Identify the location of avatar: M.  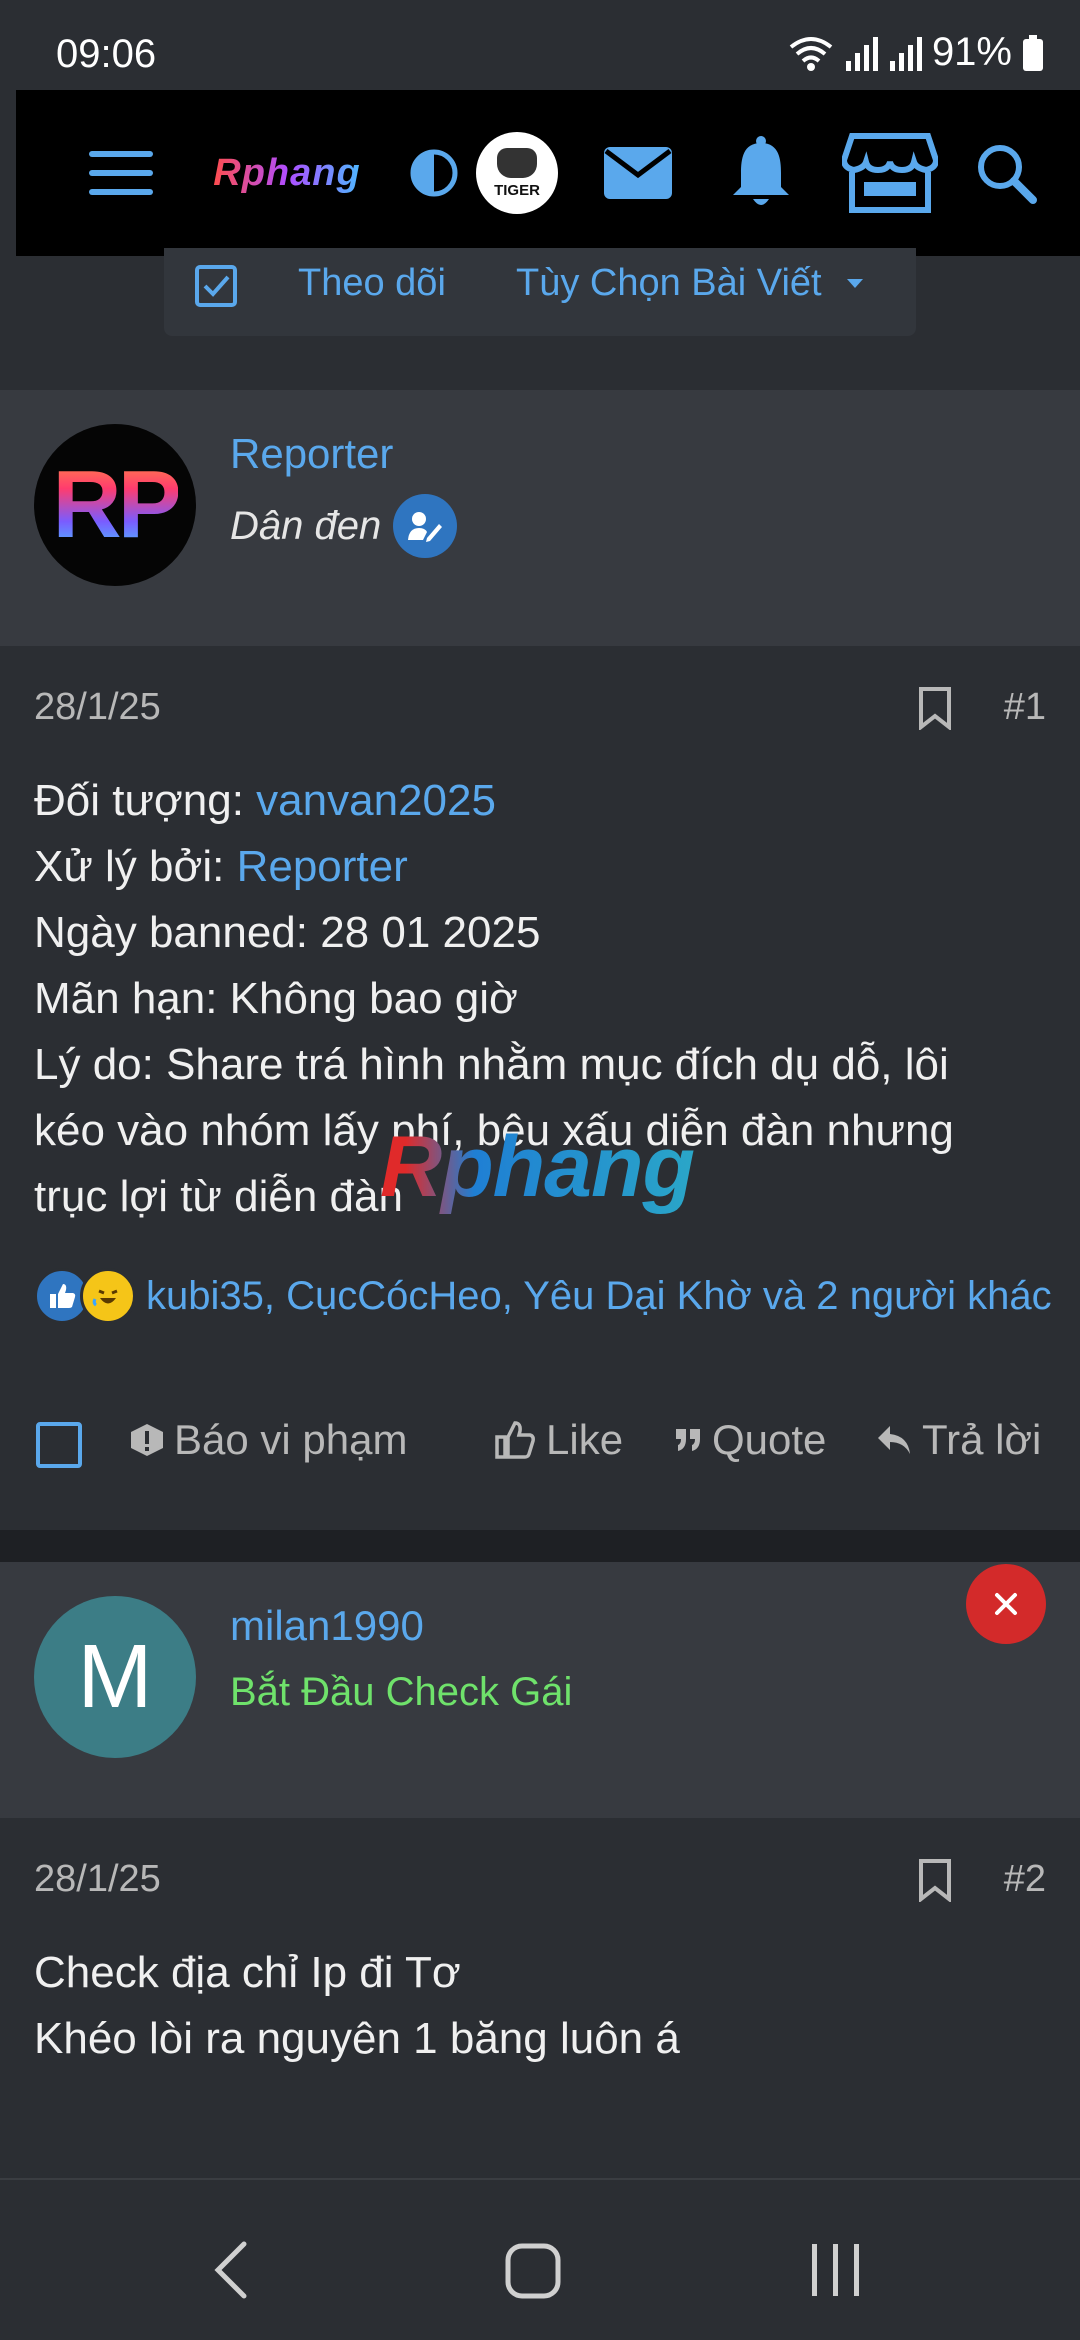
(115, 1677).